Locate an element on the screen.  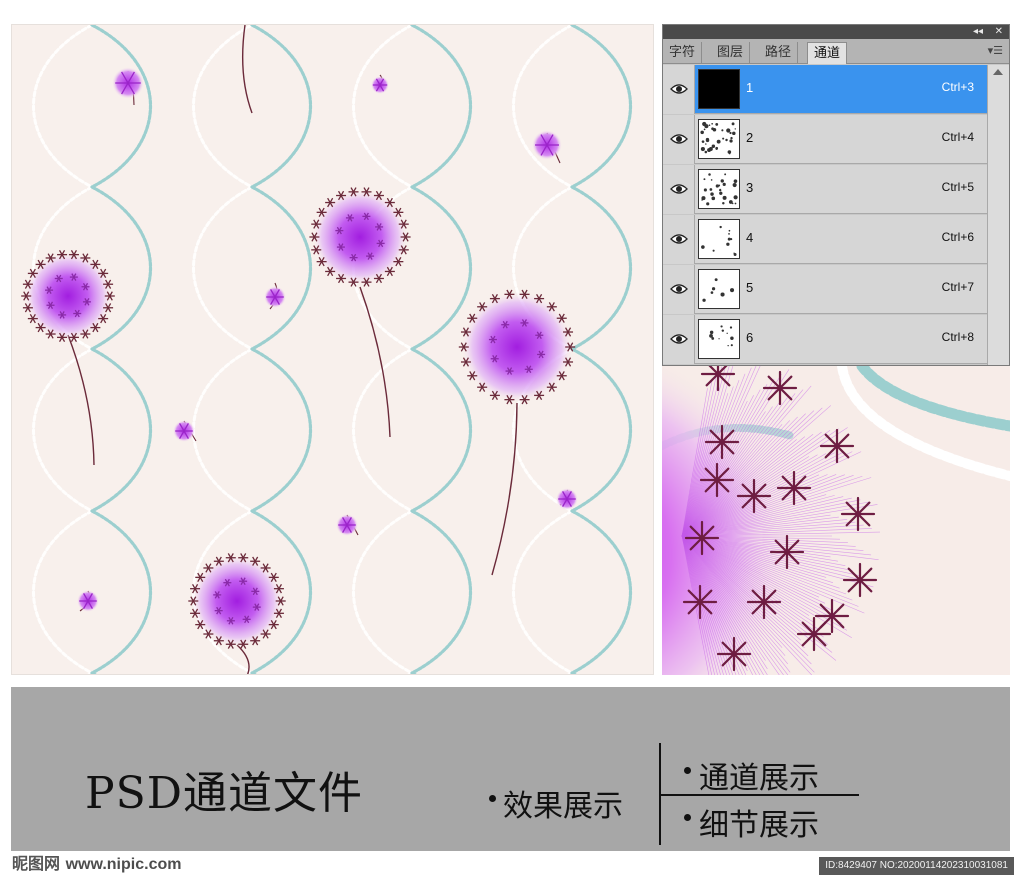
channel-showcase-label: 通道展示 is located at coordinates (759, 778).